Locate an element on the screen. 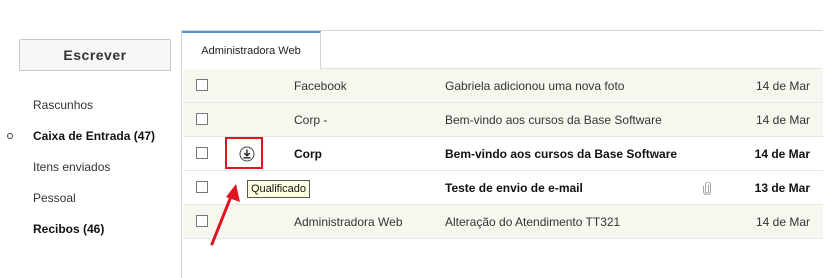  message-sender: Facebook is located at coordinates (320, 86).